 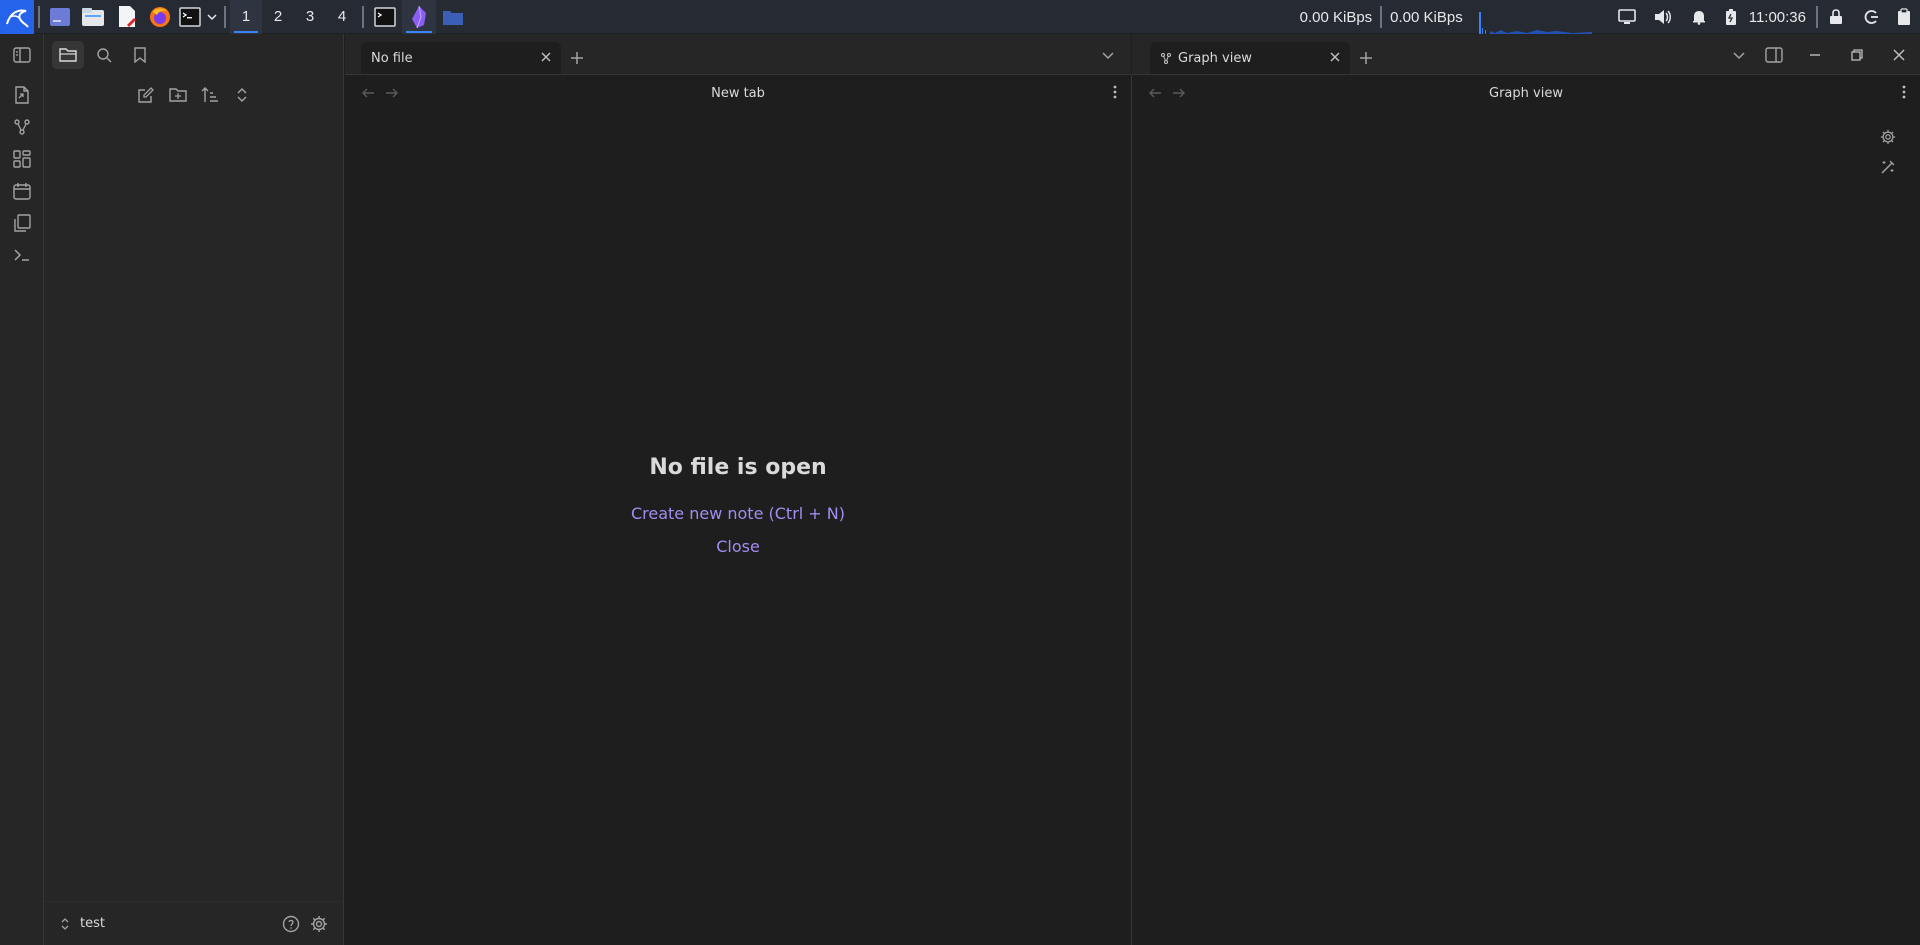 What do you see at coordinates (1526, 93) in the screenshot?
I see `pane-title: Graph view` at bounding box center [1526, 93].